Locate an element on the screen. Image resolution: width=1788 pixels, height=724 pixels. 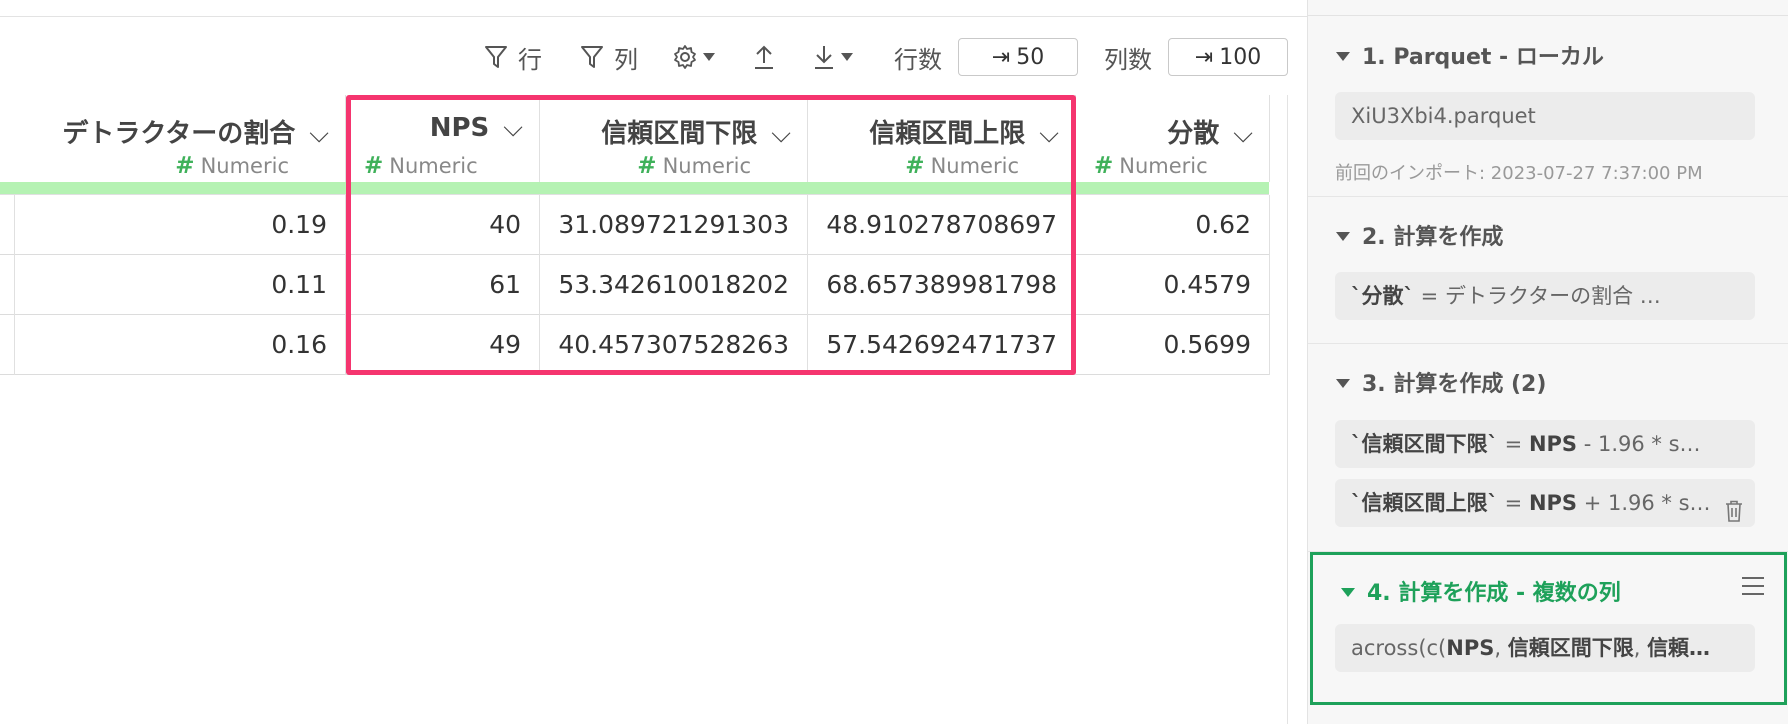
expression-column: `信頼区間上限` is located at coordinates (1424, 503).